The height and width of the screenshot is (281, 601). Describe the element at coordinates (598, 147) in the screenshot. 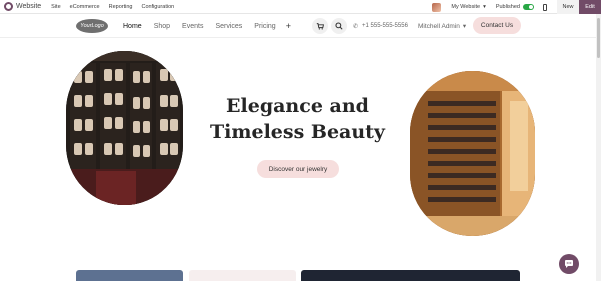

I see `page-scrollbar` at that location.